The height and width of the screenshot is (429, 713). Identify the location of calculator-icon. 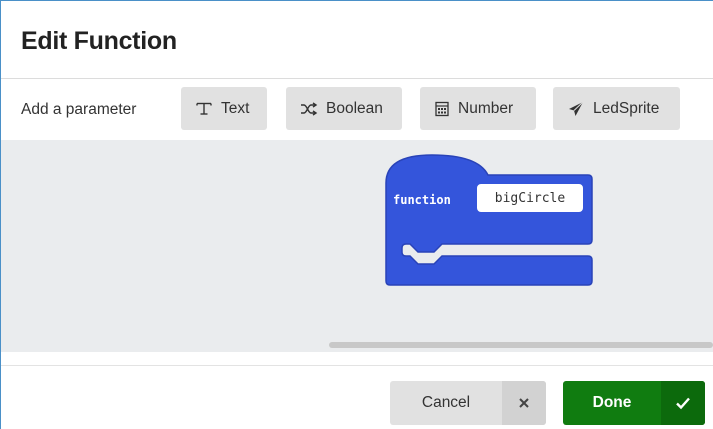
(442, 109).